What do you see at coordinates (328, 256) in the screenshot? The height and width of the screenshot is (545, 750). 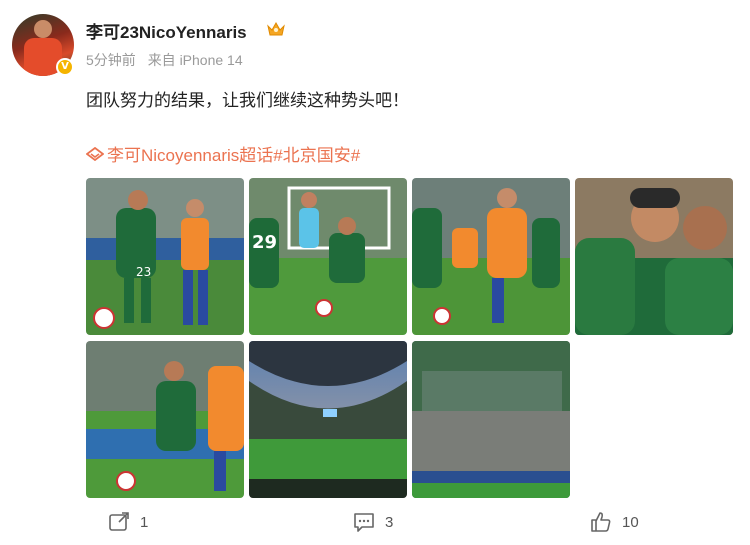 I see `photo-2: 29` at bounding box center [328, 256].